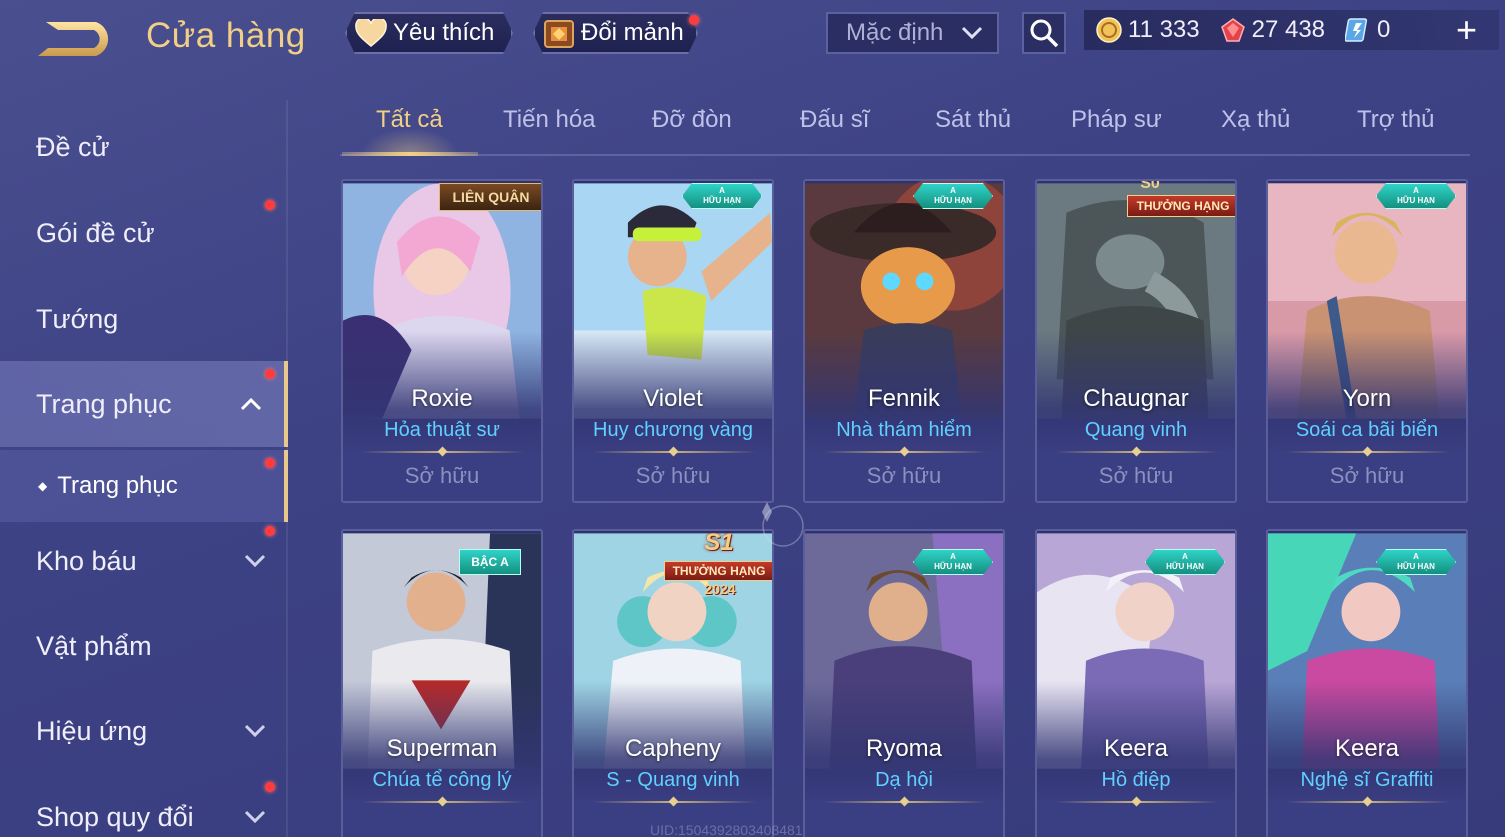  What do you see at coordinates (442, 683) in the screenshot?
I see `skin-card: BẬC A Superman Chúa tể công lý` at bounding box center [442, 683].